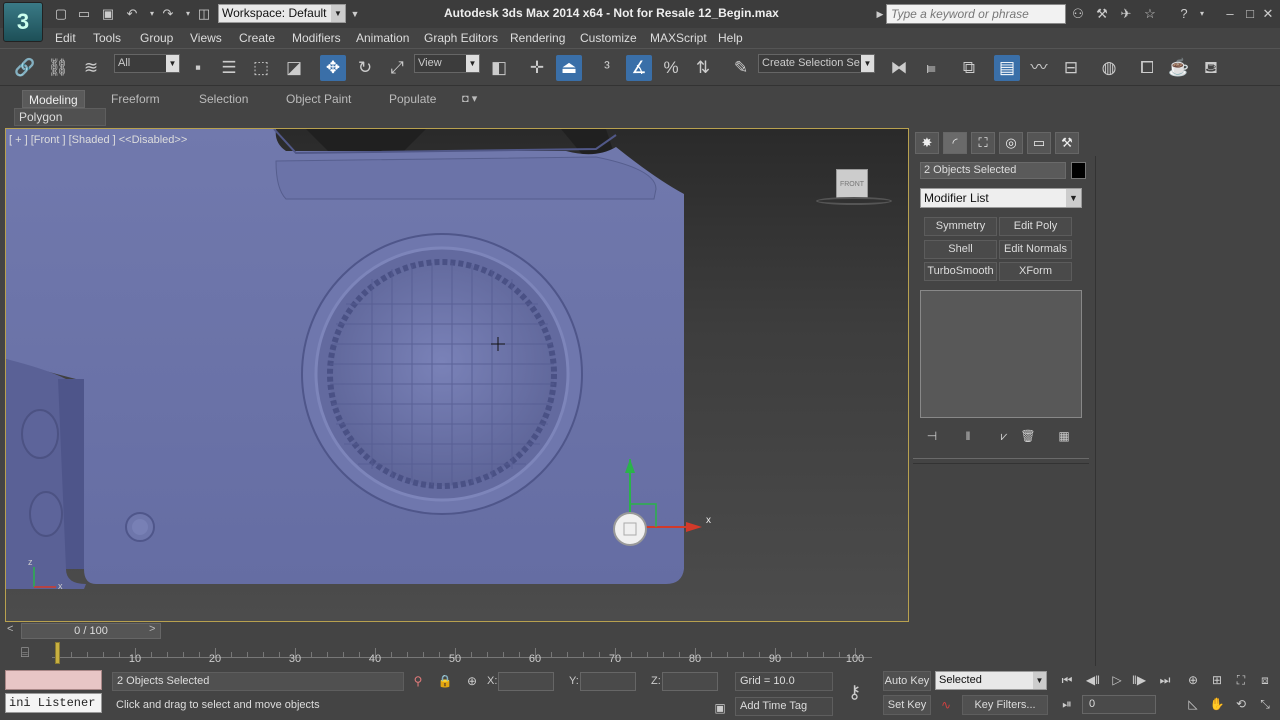 The height and width of the screenshot is (720, 1280). I want to click on menu-graph-editors: Graph Editors, so click(461, 38).